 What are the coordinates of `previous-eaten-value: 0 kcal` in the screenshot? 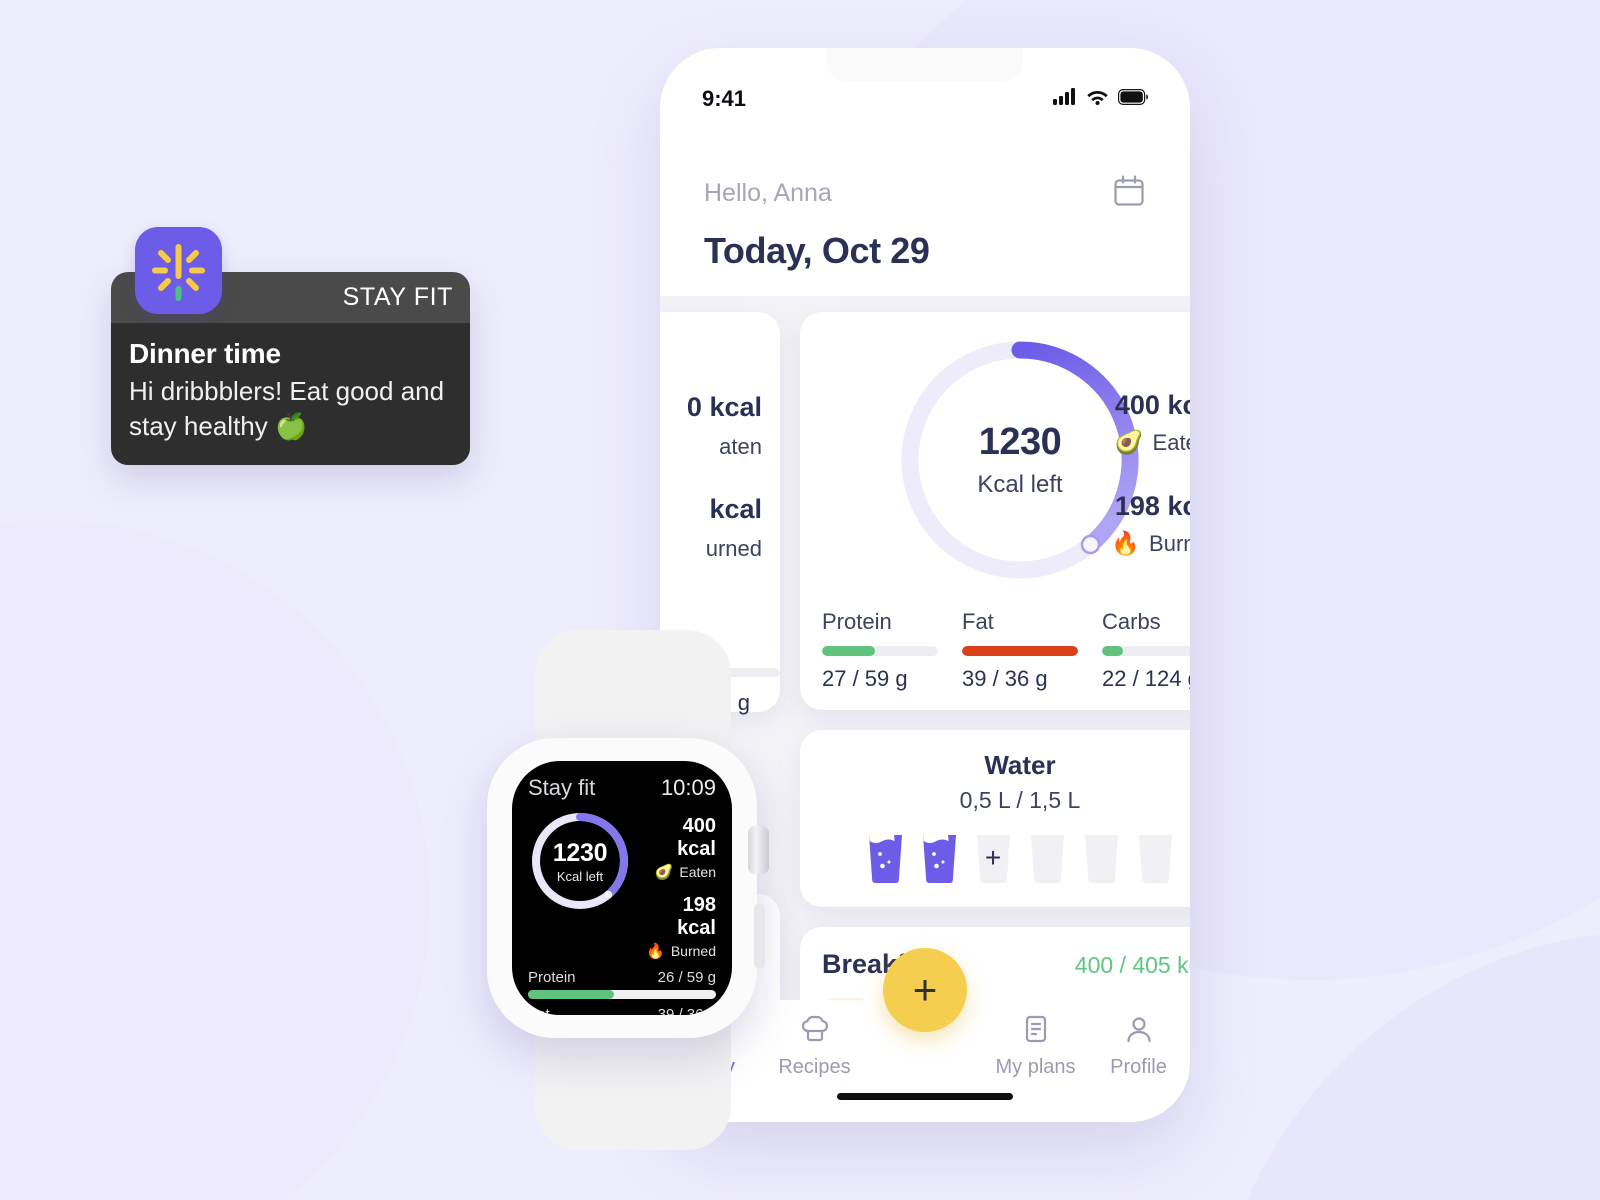 It's located at (724, 407).